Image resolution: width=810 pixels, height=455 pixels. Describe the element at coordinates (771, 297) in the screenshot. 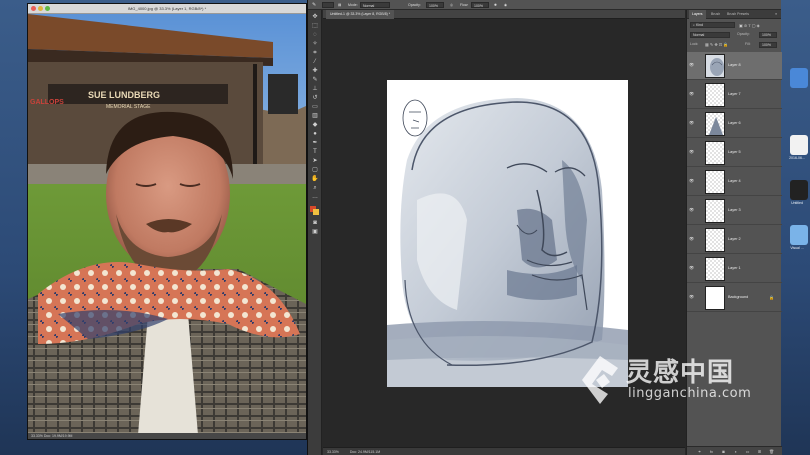

I see `layer-lock-icon: 🔒` at that location.